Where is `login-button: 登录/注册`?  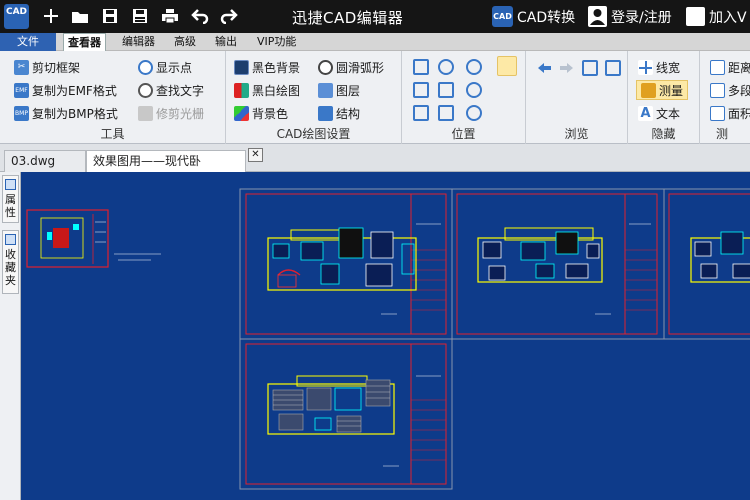 login-button: 登录/注册 is located at coordinates (630, 16).